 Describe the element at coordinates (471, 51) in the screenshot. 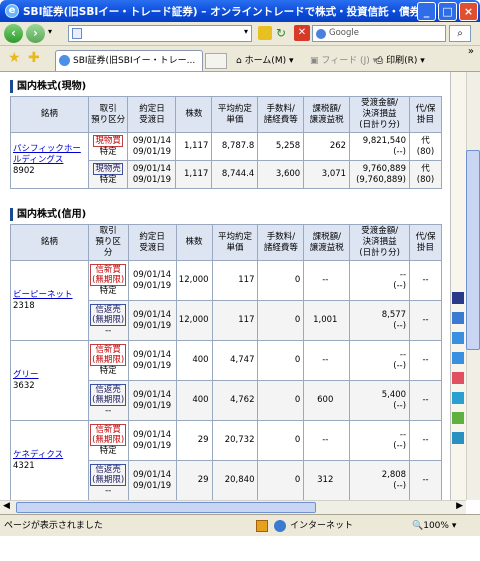

I see `more-tools-button: »` at that location.